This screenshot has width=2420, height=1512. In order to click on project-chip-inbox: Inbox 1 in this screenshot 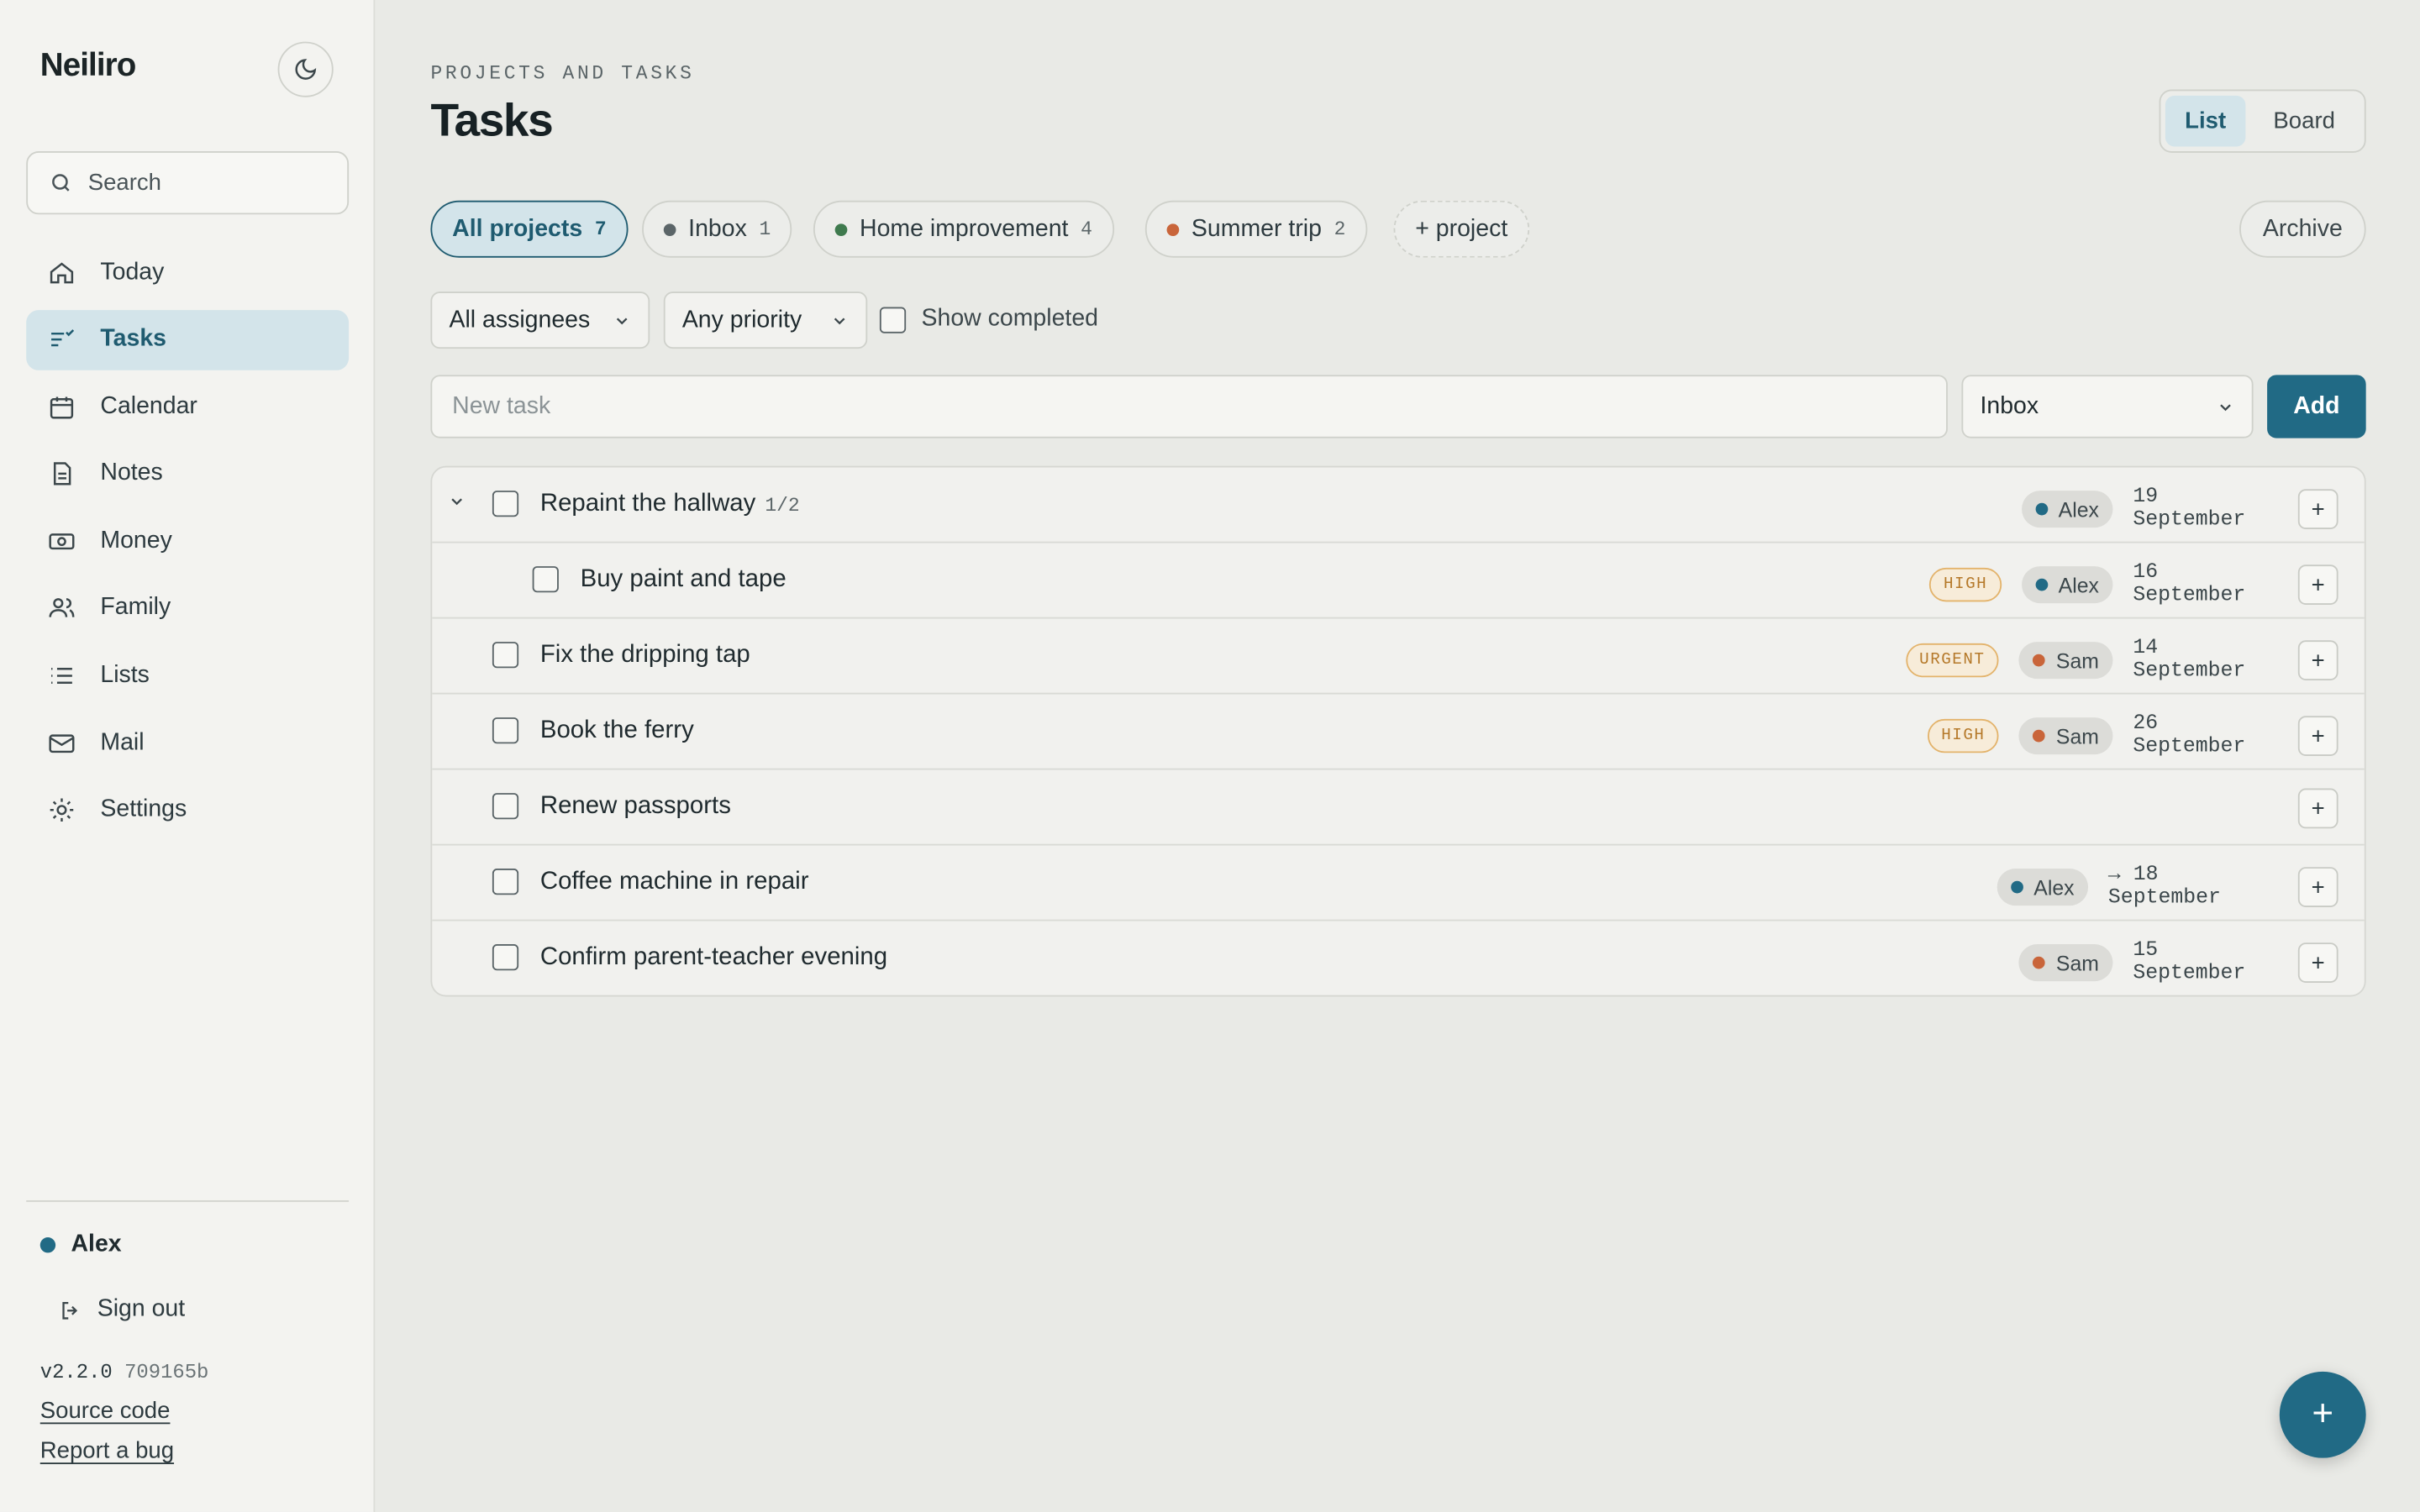, I will do `click(718, 229)`.